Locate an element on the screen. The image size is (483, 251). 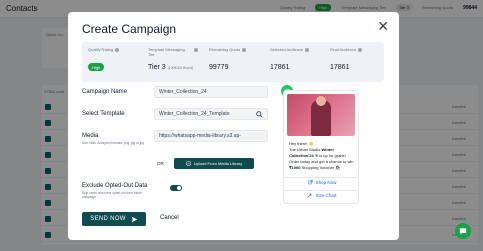
remaining-quota-value: 99779 is located at coordinates (219, 67).